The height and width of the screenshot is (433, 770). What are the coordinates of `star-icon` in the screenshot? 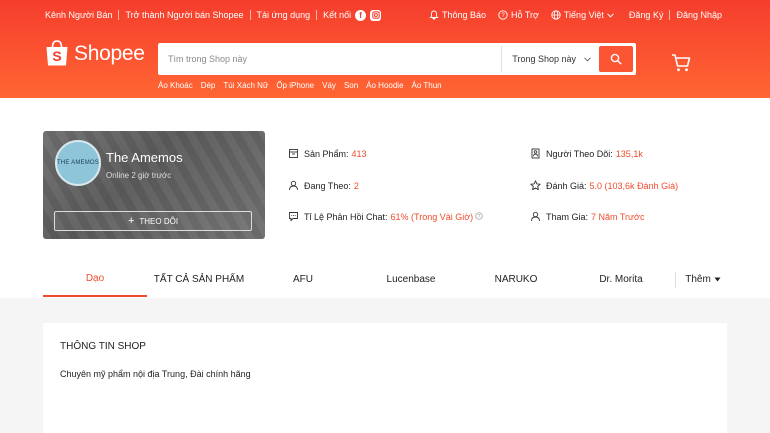 It's located at (535, 185).